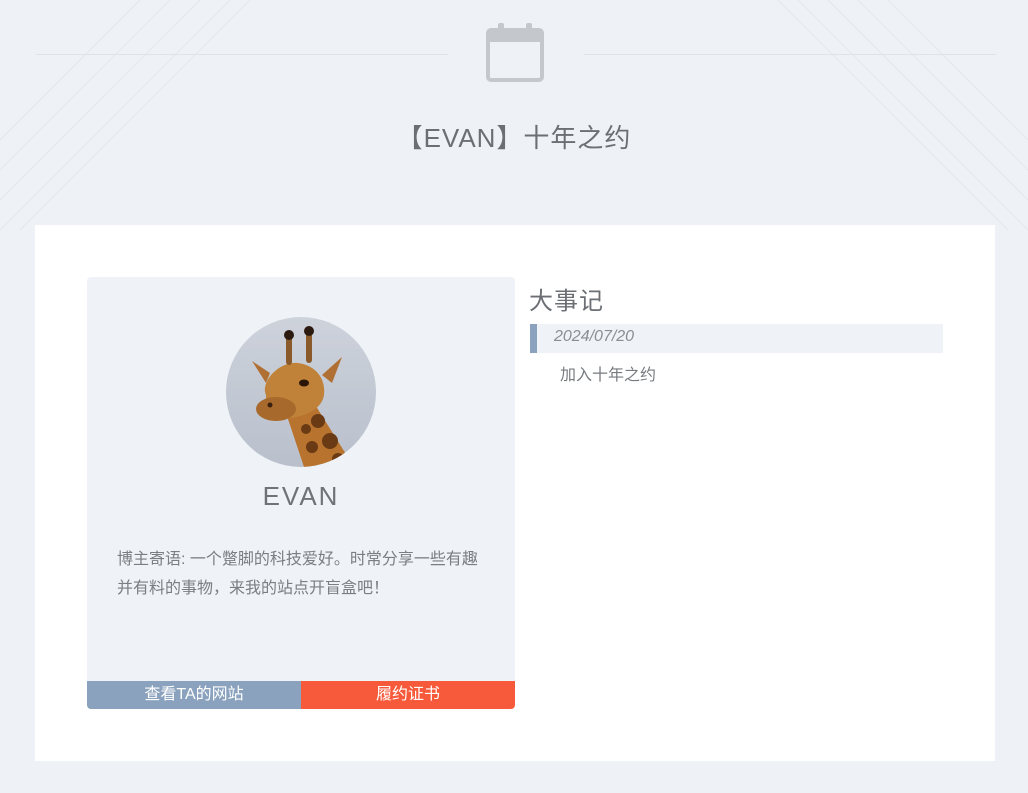 This screenshot has width=1028, height=793. I want to click on header-divider-right, so click(790, 54).